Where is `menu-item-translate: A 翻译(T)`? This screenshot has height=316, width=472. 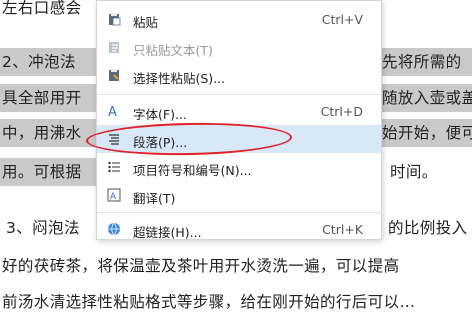 menu-item-translate: A 翻译(T) is located at coordinates (239, 195).